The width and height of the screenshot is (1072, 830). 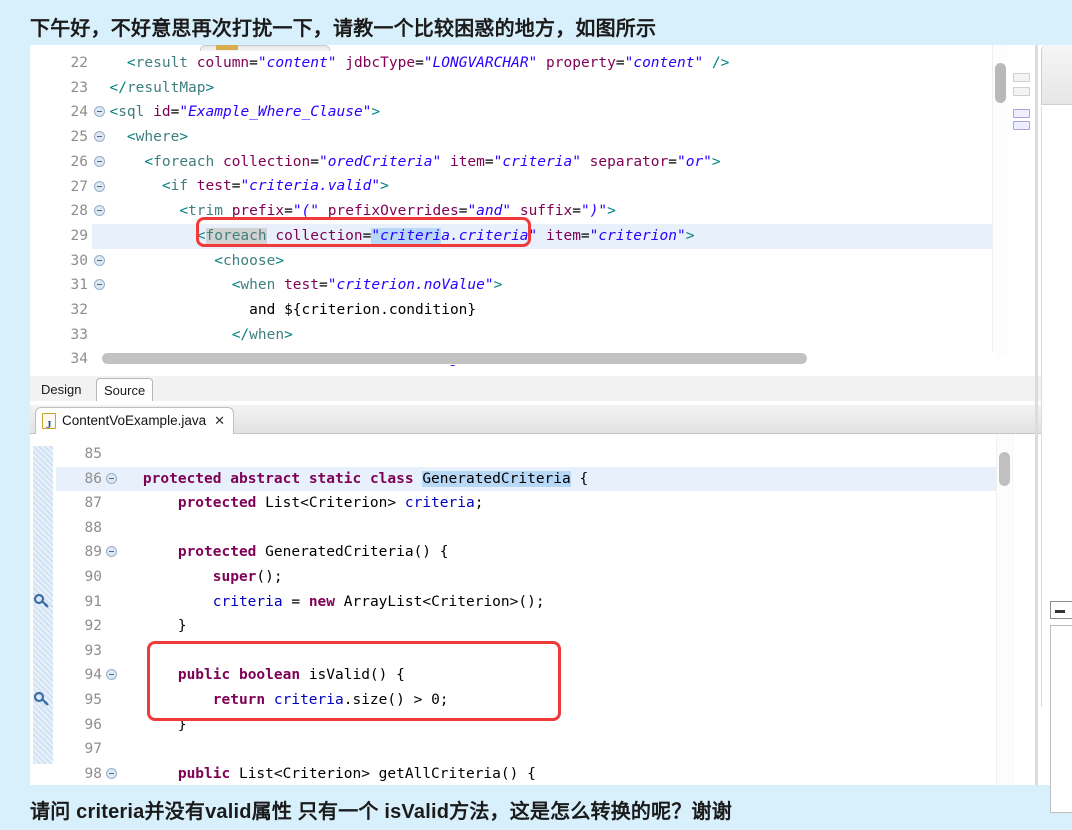 What do you see at coordinates (227, 47) in the screenshot?
I see `xml-file-icon` at bounding box center [227, 47].